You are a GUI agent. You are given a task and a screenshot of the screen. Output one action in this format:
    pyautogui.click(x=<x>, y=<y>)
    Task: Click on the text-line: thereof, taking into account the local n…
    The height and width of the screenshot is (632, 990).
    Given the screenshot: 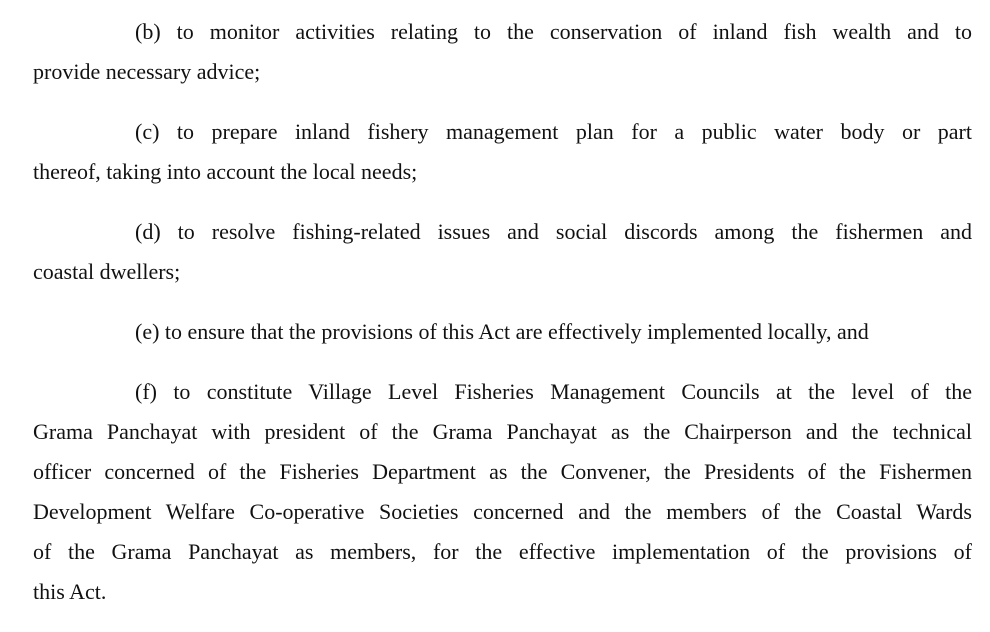 What is the action you would take?
    pyautogui.click(x=225, y=171)
    